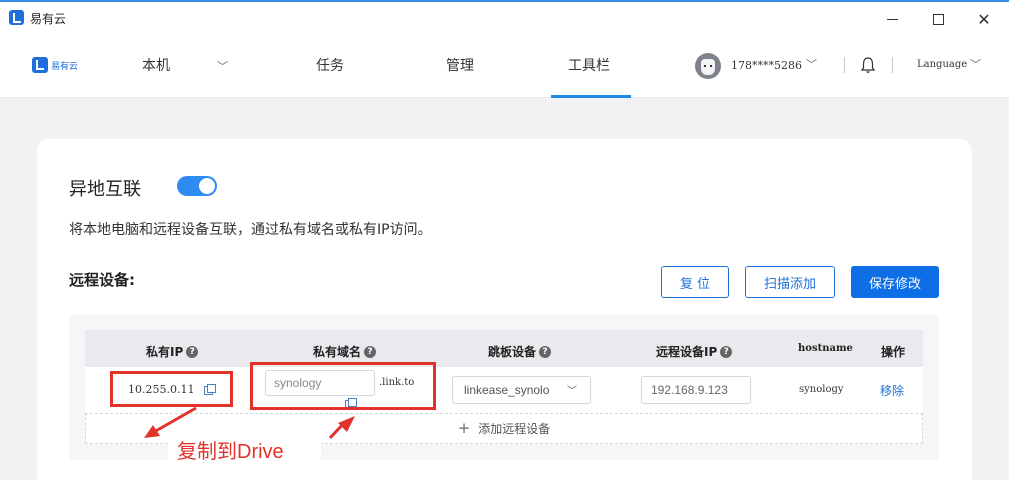 This screenshot has height=480, width=1009. I want to click on nav-item-local: 本机, so click(156, 65).